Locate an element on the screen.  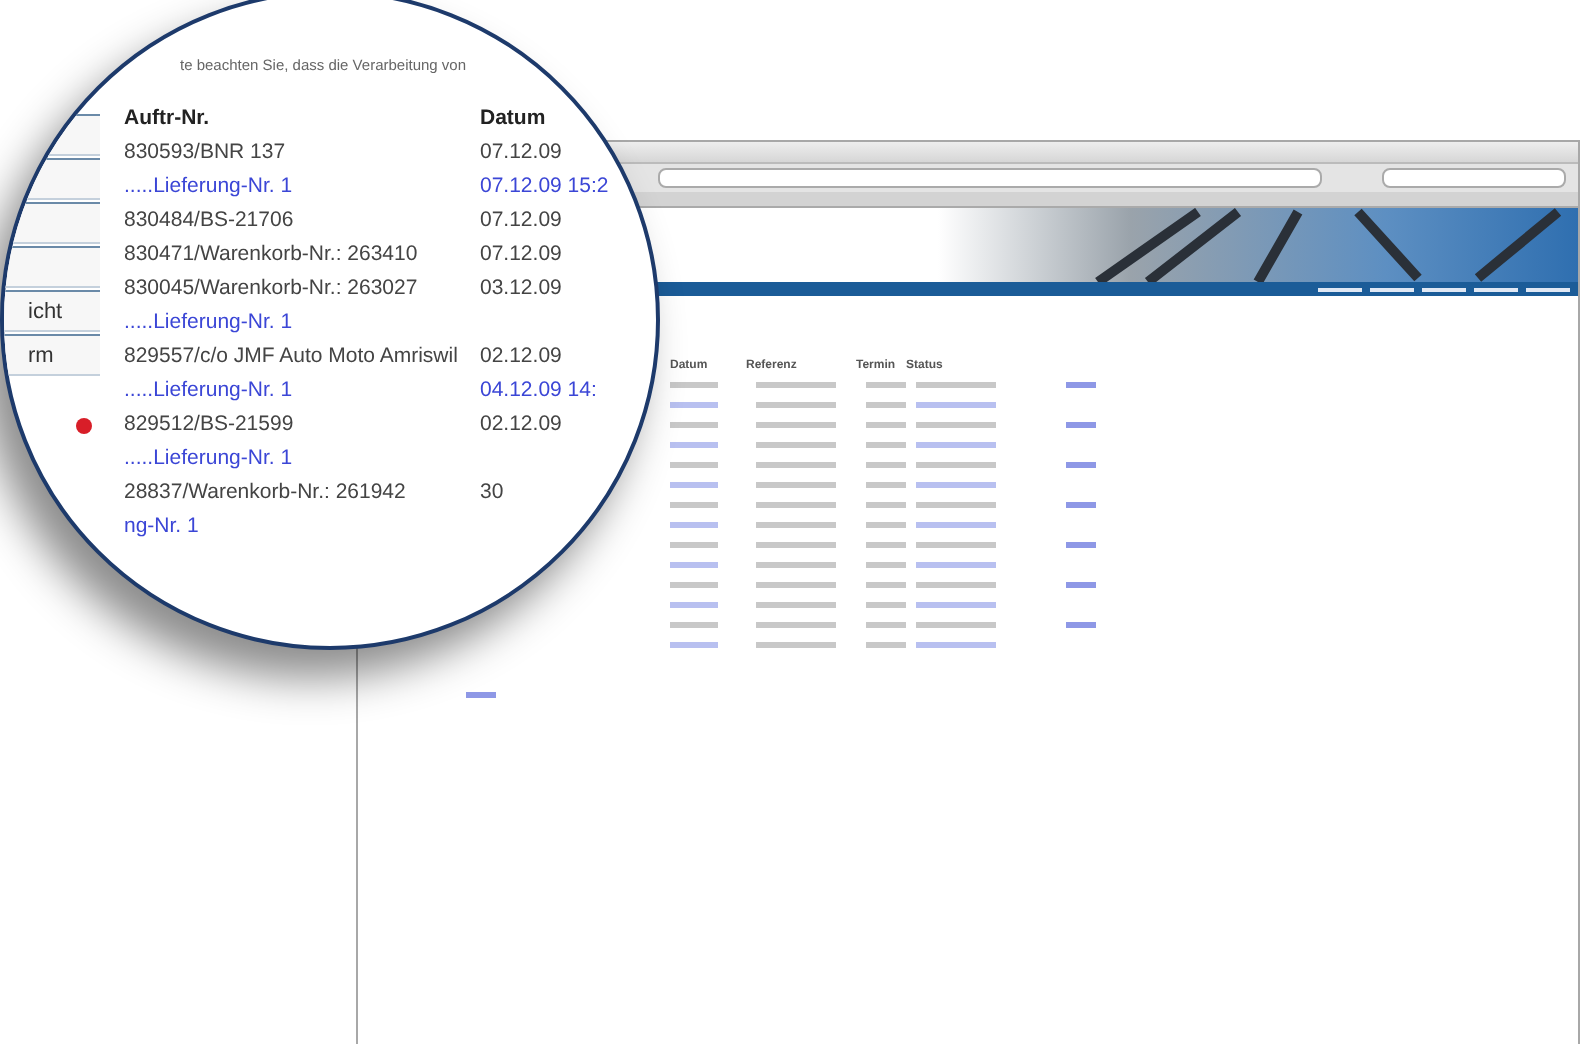
order-number: 830593/BNR 137 is located at coordinates (205, 152).